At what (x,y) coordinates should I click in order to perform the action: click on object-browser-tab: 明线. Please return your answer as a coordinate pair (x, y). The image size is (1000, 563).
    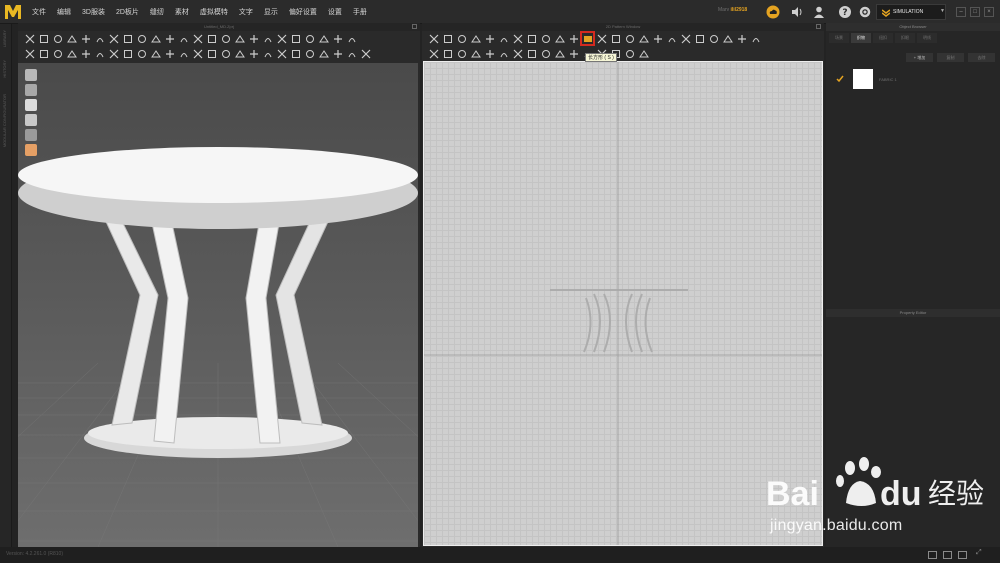
    Looking at the image, I should click on (927, 38).